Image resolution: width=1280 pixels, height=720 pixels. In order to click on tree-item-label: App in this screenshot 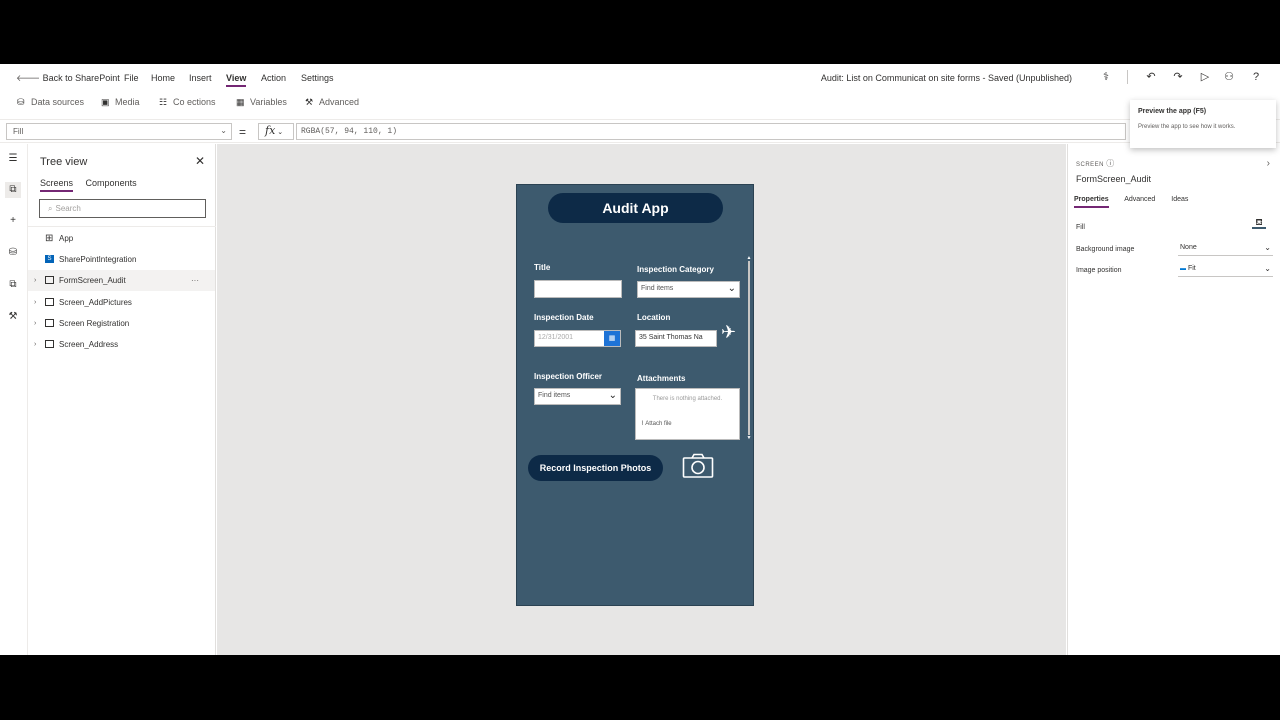, I will do `click(66, 238)`.